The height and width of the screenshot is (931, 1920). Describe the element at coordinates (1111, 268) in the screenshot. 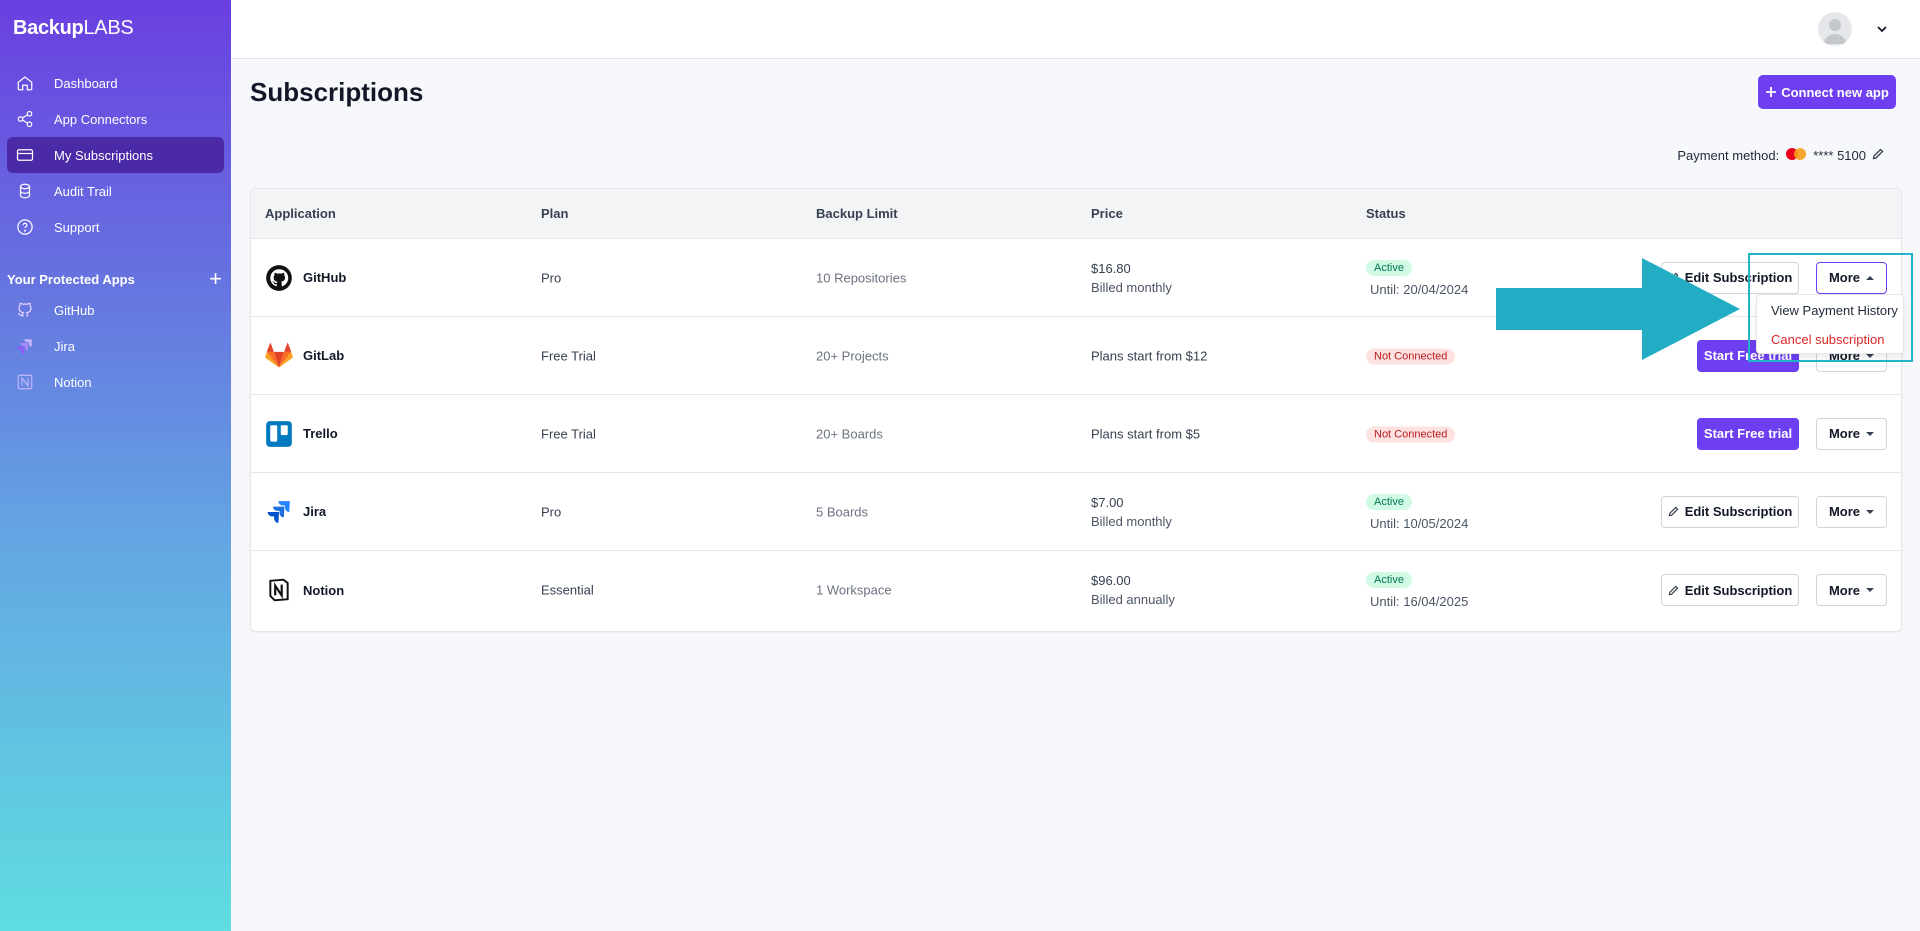

I see `price-value: $16.80` at that location.